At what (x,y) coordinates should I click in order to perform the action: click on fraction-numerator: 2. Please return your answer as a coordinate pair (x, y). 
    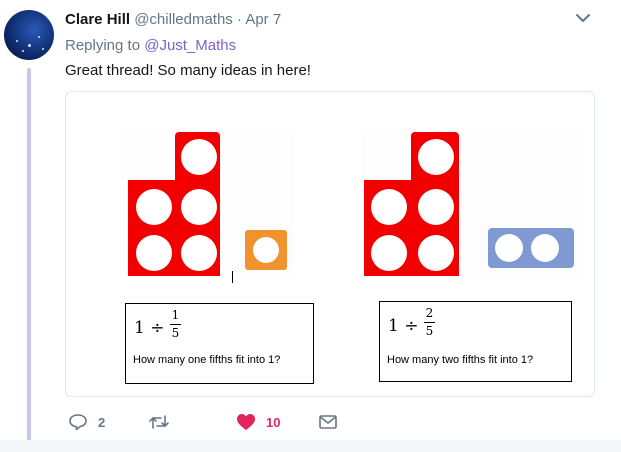
    Looking at the image, I should click on (429, 313).